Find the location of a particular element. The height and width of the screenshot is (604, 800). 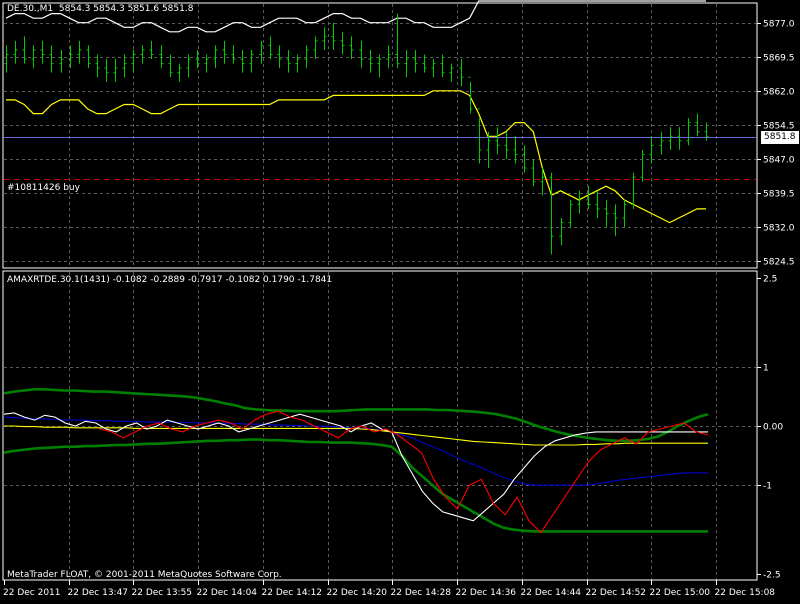

y-tick-label: 5869.5 is located at coordinates (779, 59).